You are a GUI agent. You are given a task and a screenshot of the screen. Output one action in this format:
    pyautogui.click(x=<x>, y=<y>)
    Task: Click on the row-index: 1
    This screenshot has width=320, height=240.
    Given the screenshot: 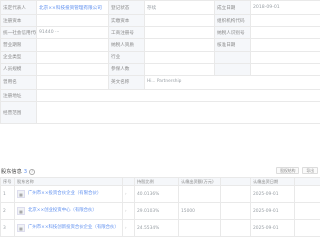 What is the action you would take?
    pyautogui.click(x=7, y=194)
    